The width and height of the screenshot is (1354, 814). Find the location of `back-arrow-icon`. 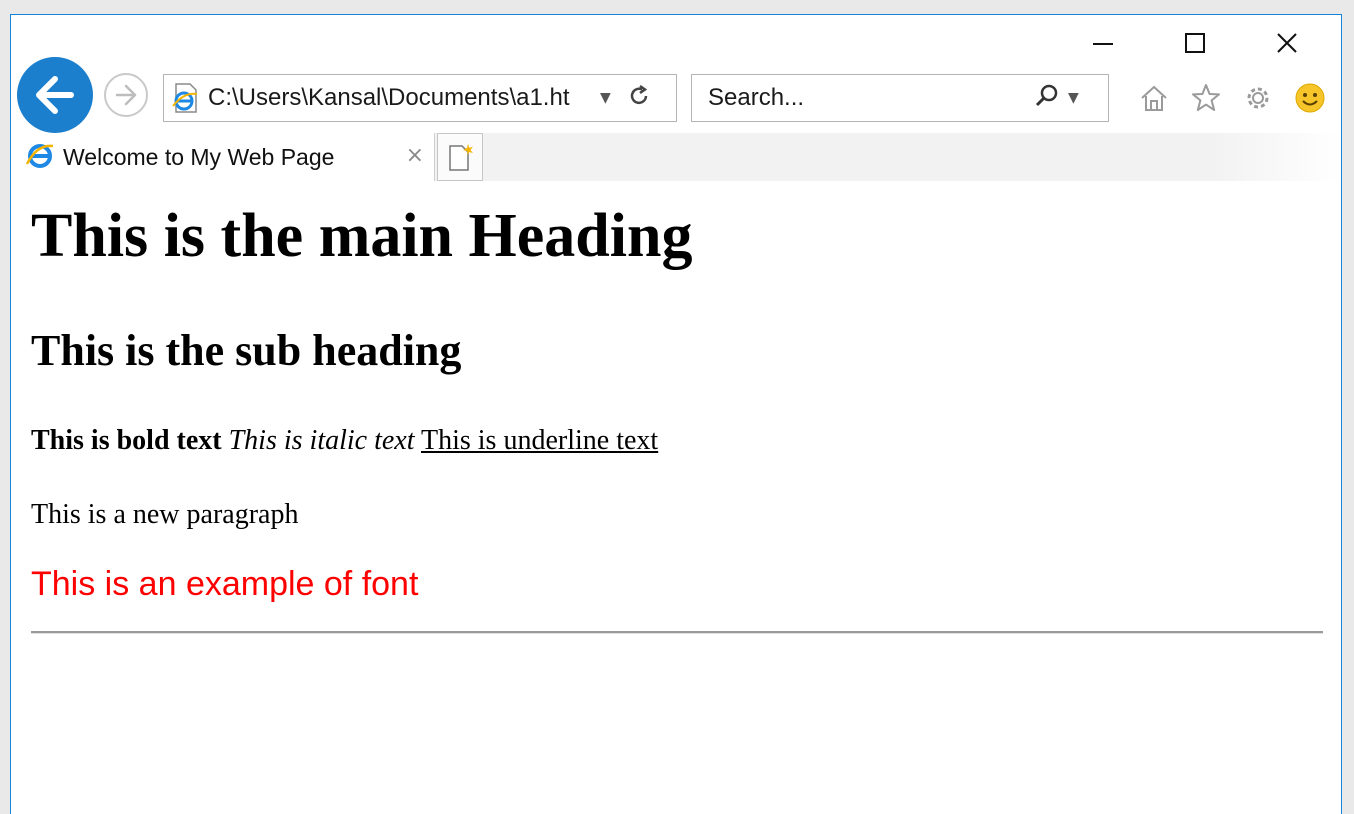

back-arrow-icon is located at coordinates (55, 95).